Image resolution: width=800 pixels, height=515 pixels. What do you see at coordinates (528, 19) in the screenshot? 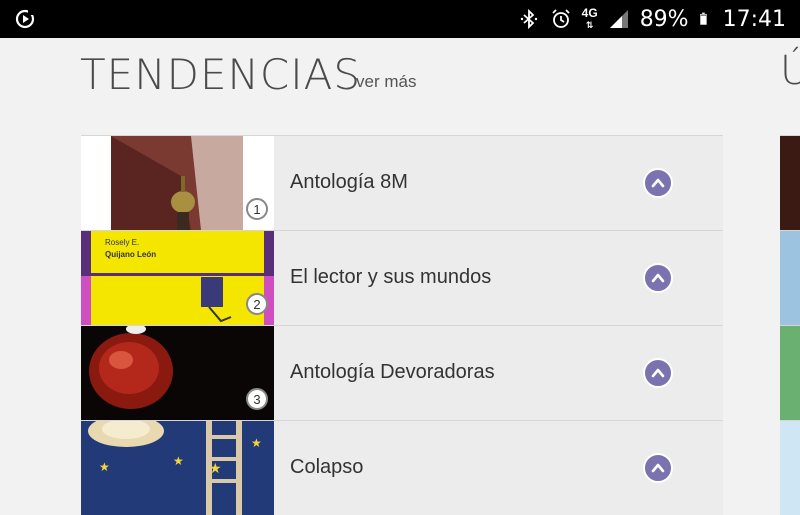
I see `bluetooth-icon` at bounding box center [528, 19].